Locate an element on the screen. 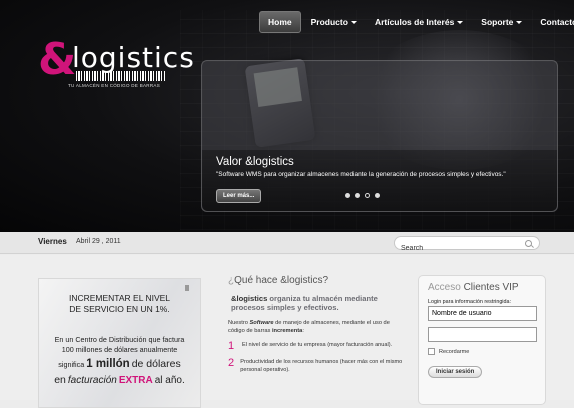  body-end: : is located at coordinates (303, 330).